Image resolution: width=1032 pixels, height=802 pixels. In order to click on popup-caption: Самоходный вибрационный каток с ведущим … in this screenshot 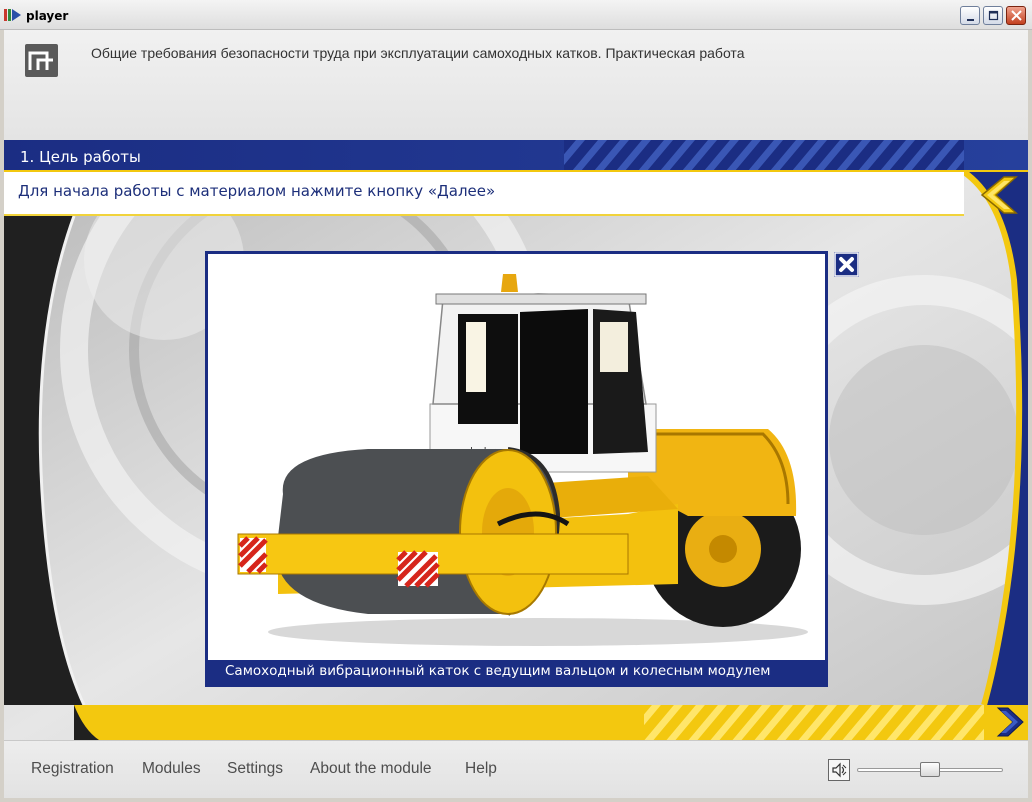, I will do `click(498, 671)`.